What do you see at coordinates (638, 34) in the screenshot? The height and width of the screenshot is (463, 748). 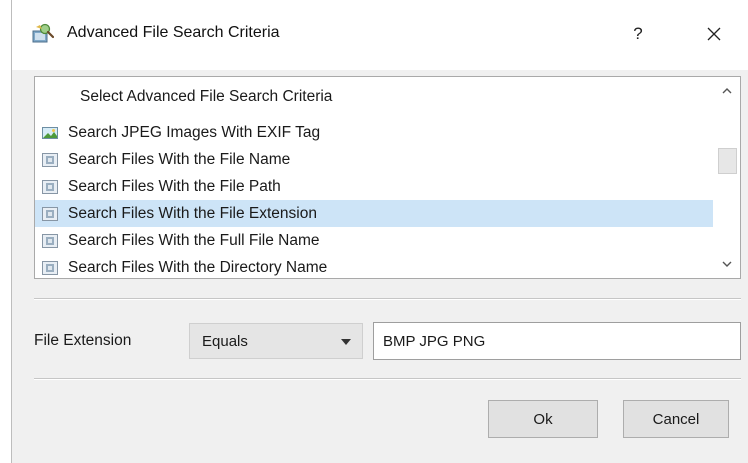 I see `help-button: ?` at bounding box center [638, 34].